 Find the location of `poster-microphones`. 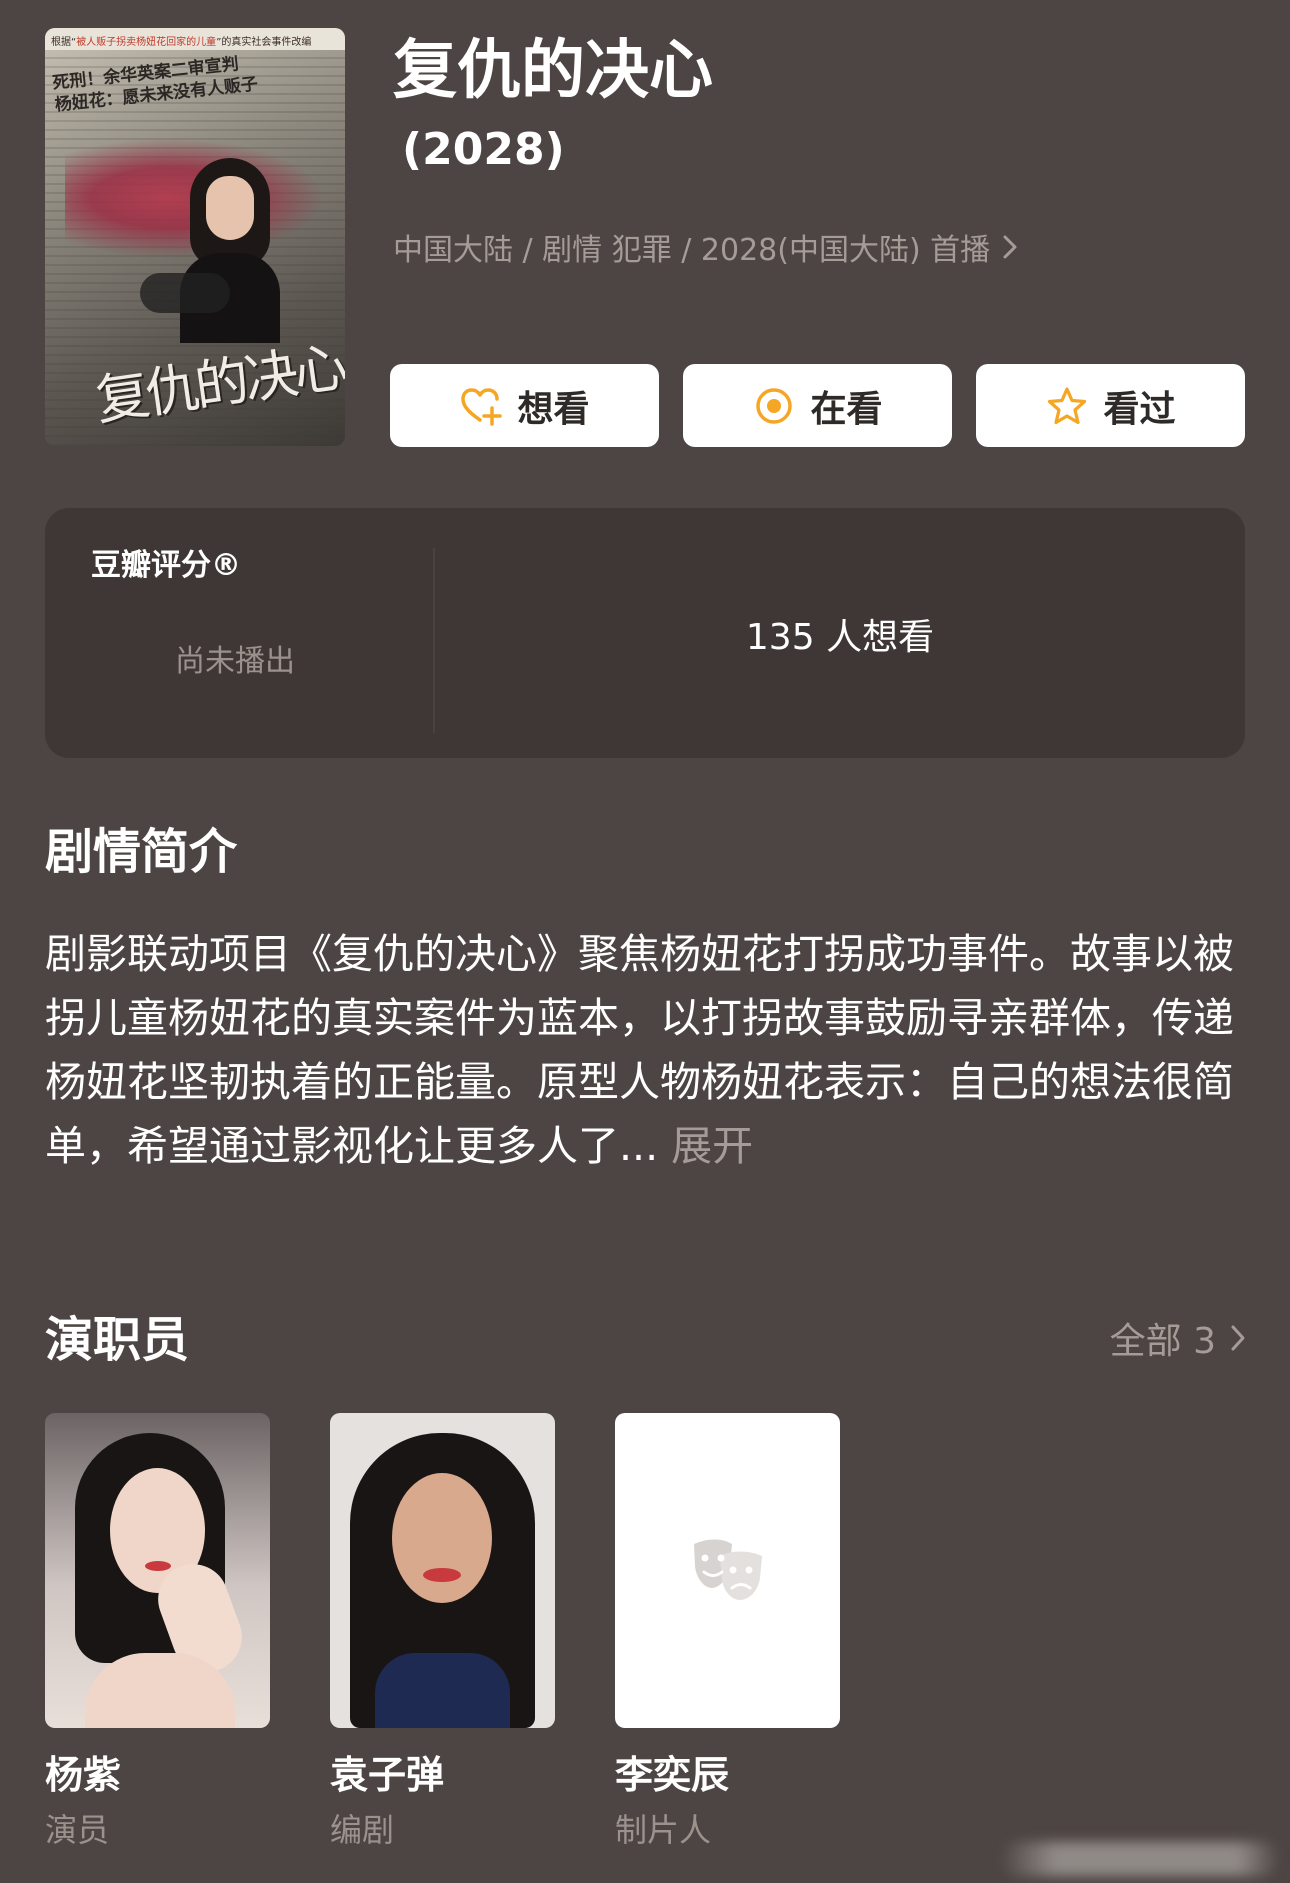

poster-microphones is located at coordinates (185, 293).